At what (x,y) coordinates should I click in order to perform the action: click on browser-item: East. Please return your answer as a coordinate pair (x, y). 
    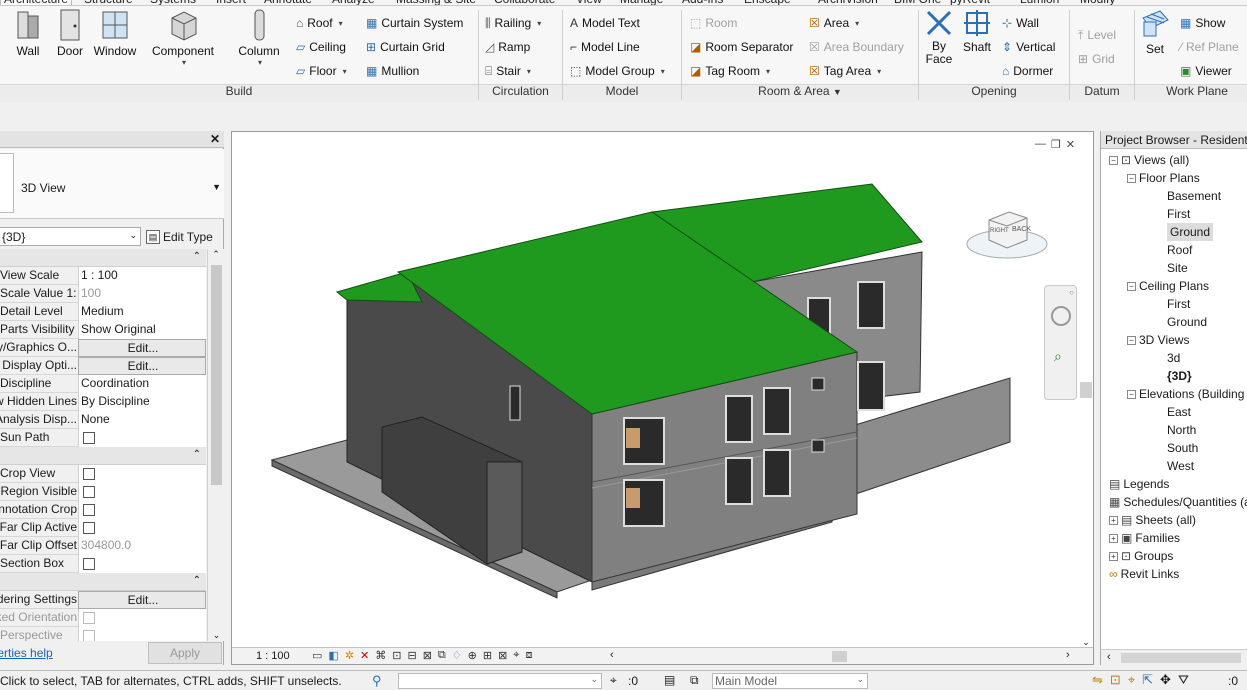
    Looking at the image, I should click on (1179, 412).